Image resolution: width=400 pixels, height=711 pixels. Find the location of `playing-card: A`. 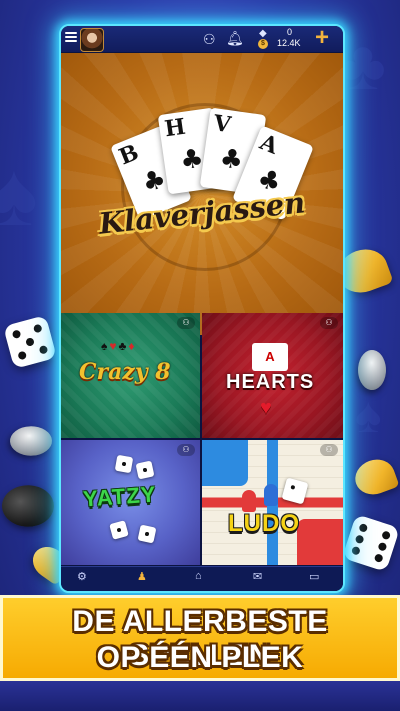

playing-card: A is located at coordinates (270, 357).